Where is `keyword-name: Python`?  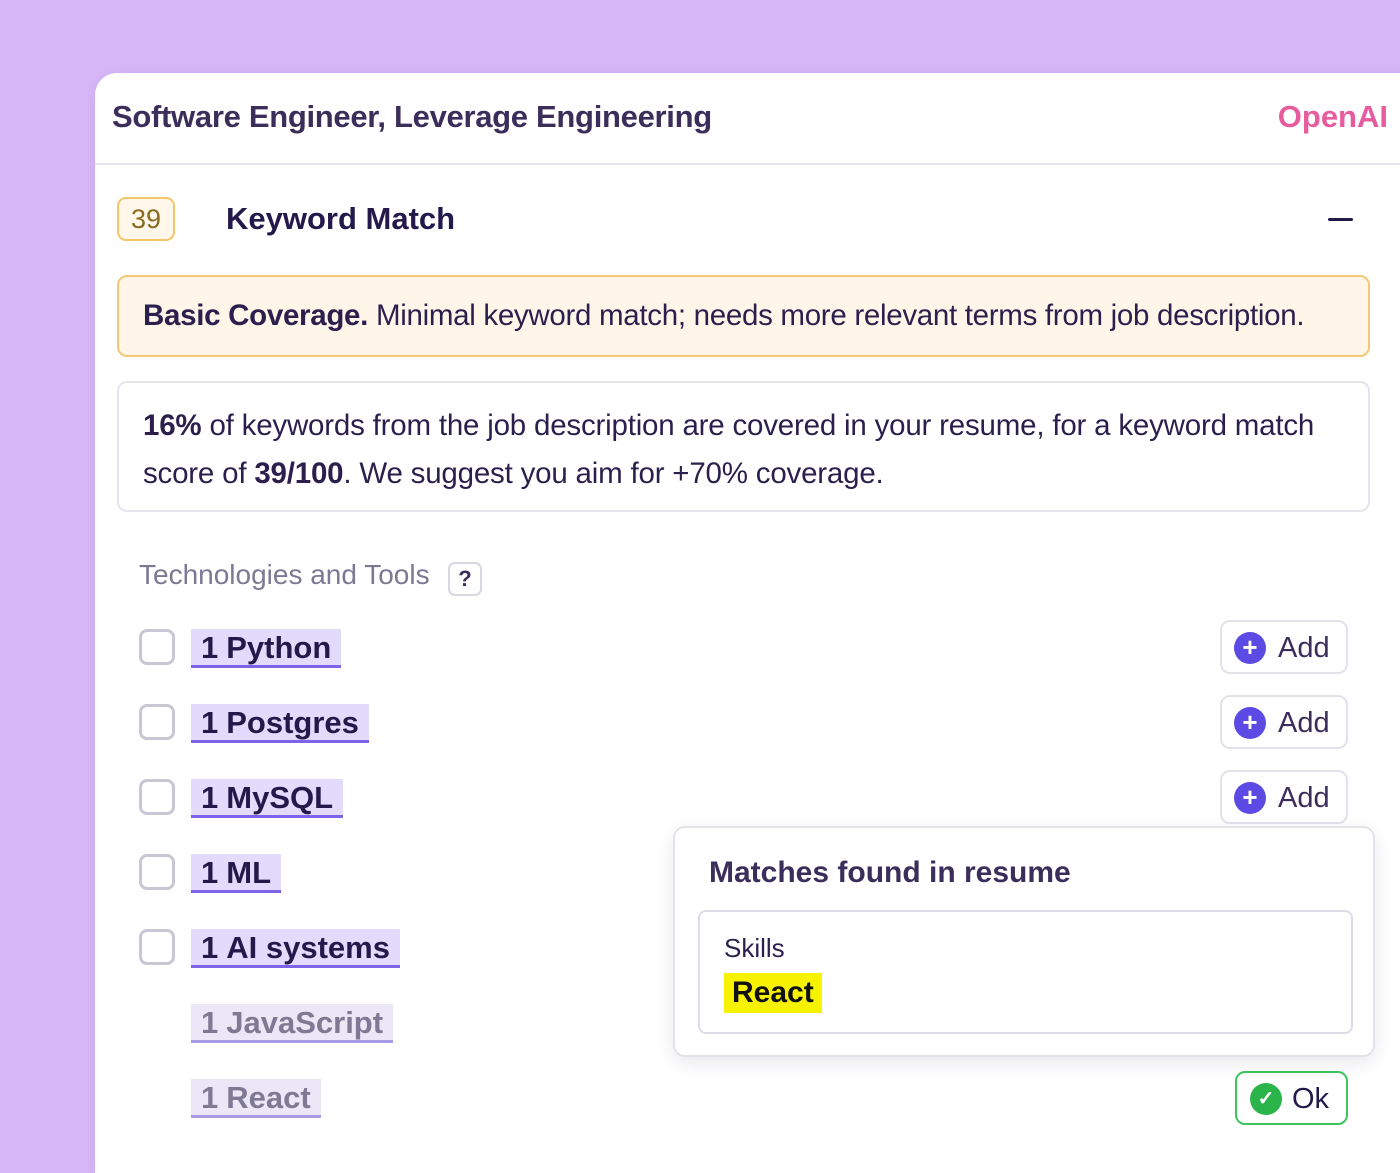 keyword-name: Python is located at coordinates (279, 647).